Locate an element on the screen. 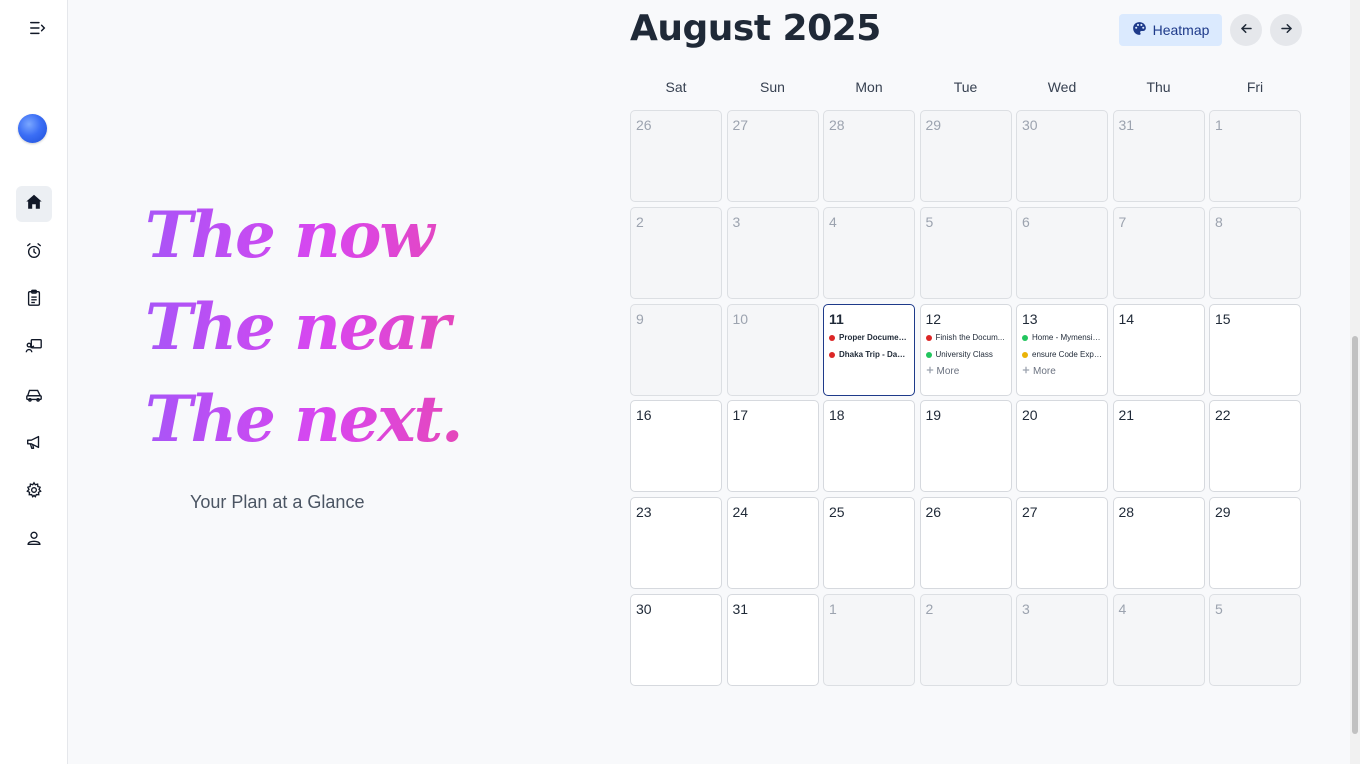 Image resolution: width=1360 pixels, height=764 pixels. palette-icon is located at coordinates (1139, 30).